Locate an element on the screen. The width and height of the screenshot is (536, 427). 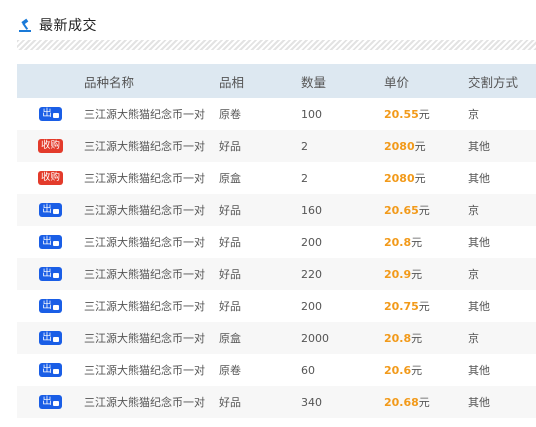
table-row: 出三江源大熊猫纪念币一对 好品 200 20.8元 其他 is located at coordinates (276, 242).